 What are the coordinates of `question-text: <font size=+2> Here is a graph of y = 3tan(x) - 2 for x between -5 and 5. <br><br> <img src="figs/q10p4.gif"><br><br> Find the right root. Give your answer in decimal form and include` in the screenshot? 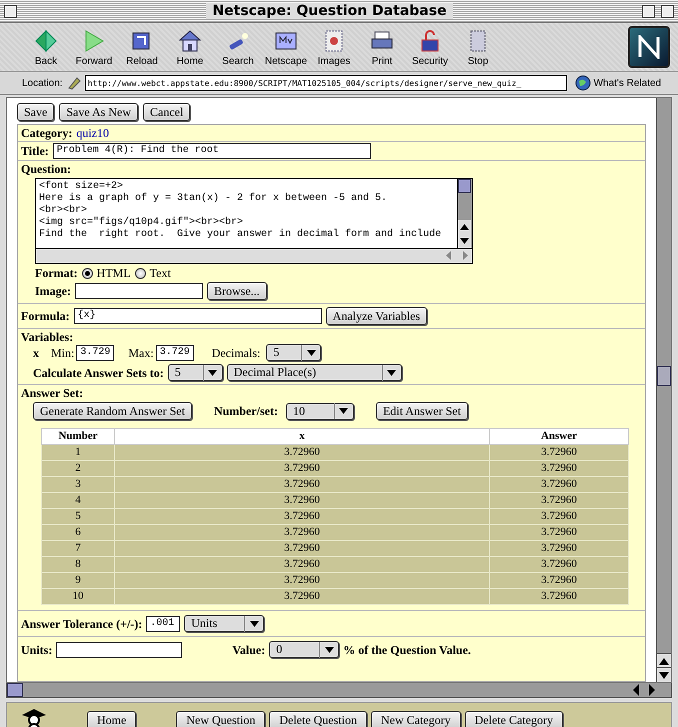 It's located at (240, 211).